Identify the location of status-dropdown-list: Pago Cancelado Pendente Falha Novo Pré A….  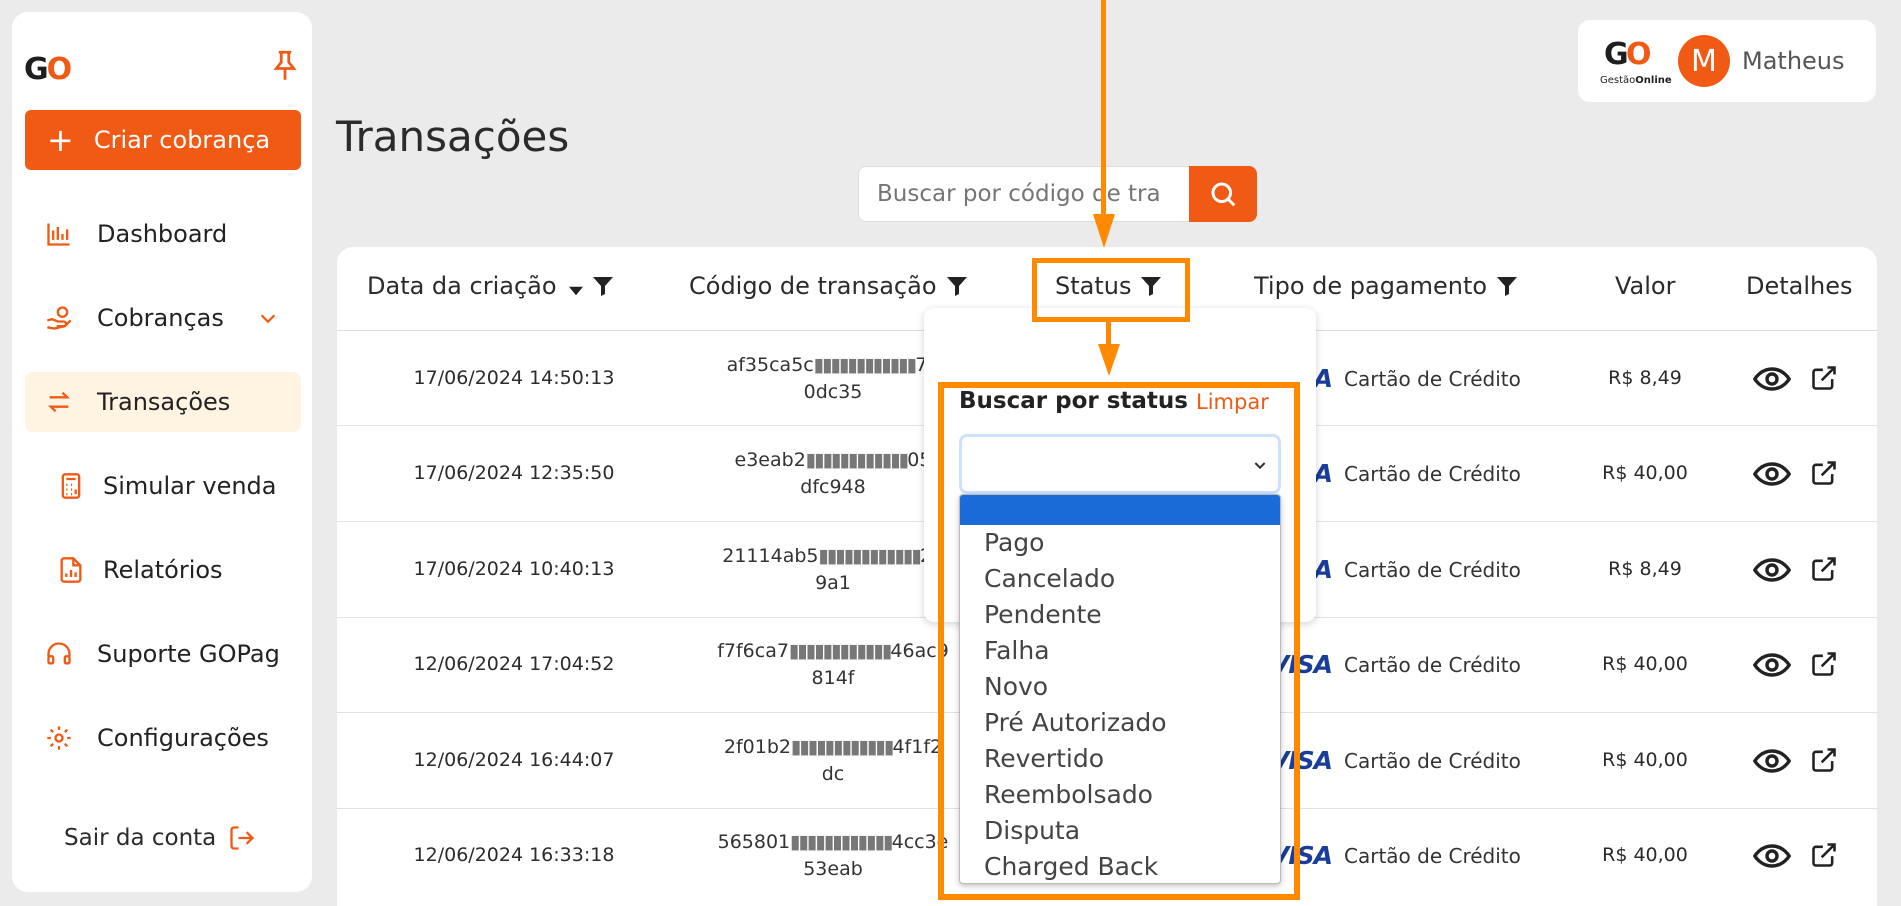
(1120, 689).